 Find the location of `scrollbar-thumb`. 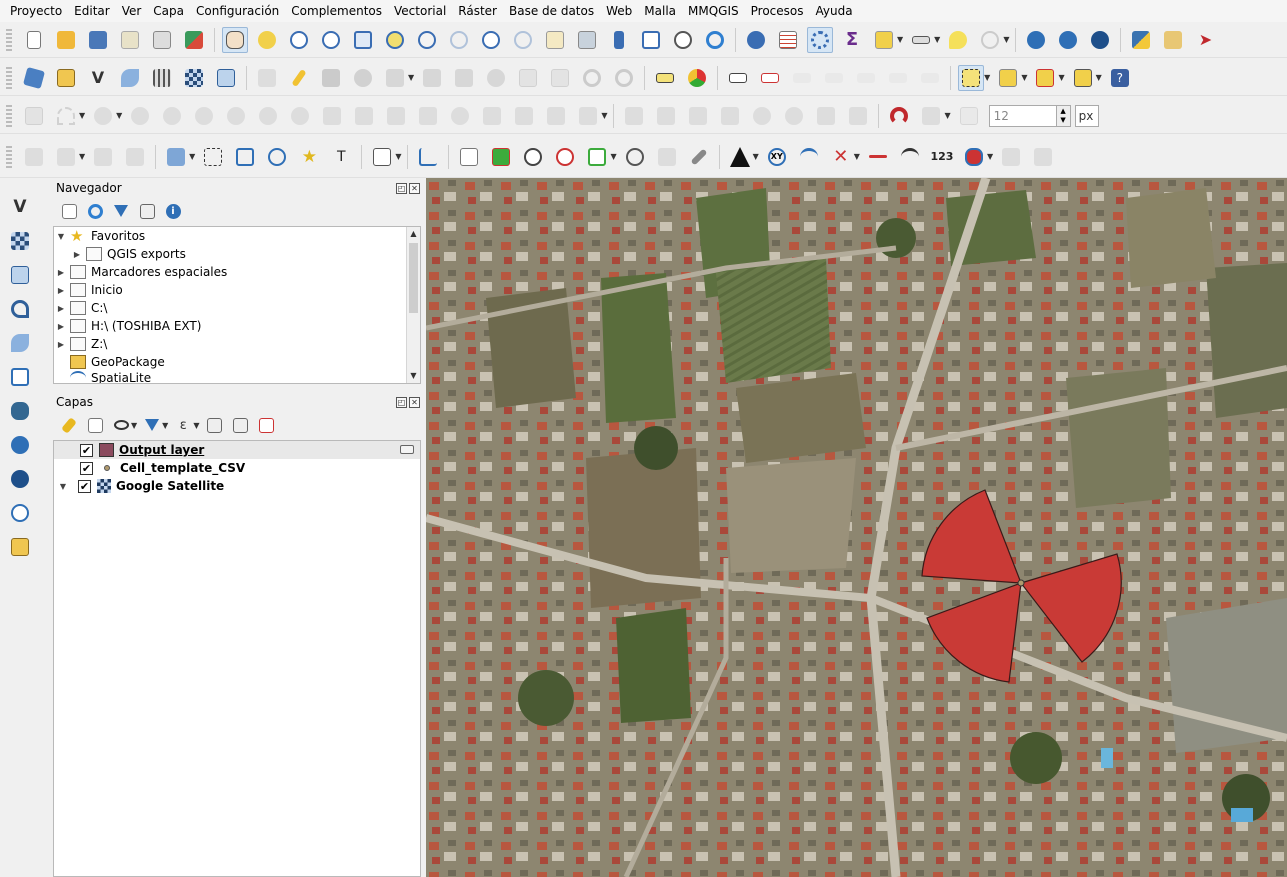

scrollbar-thumb is located at coordinates (413, 278).